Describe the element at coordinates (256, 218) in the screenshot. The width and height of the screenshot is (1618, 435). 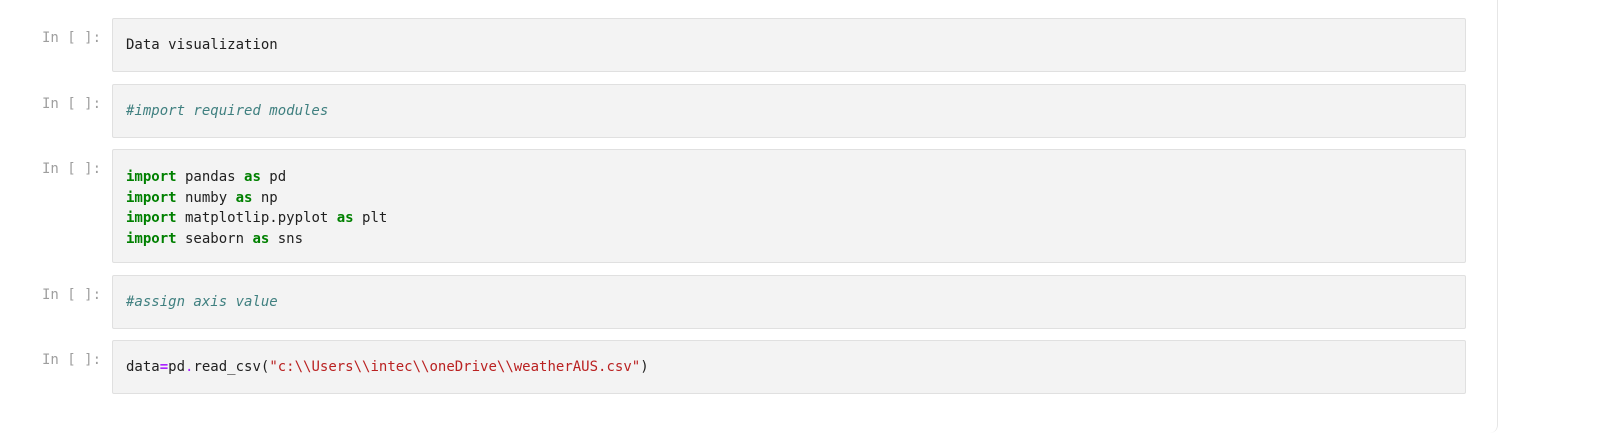
I see `module-name: matplotlip.pyplot` at that location.